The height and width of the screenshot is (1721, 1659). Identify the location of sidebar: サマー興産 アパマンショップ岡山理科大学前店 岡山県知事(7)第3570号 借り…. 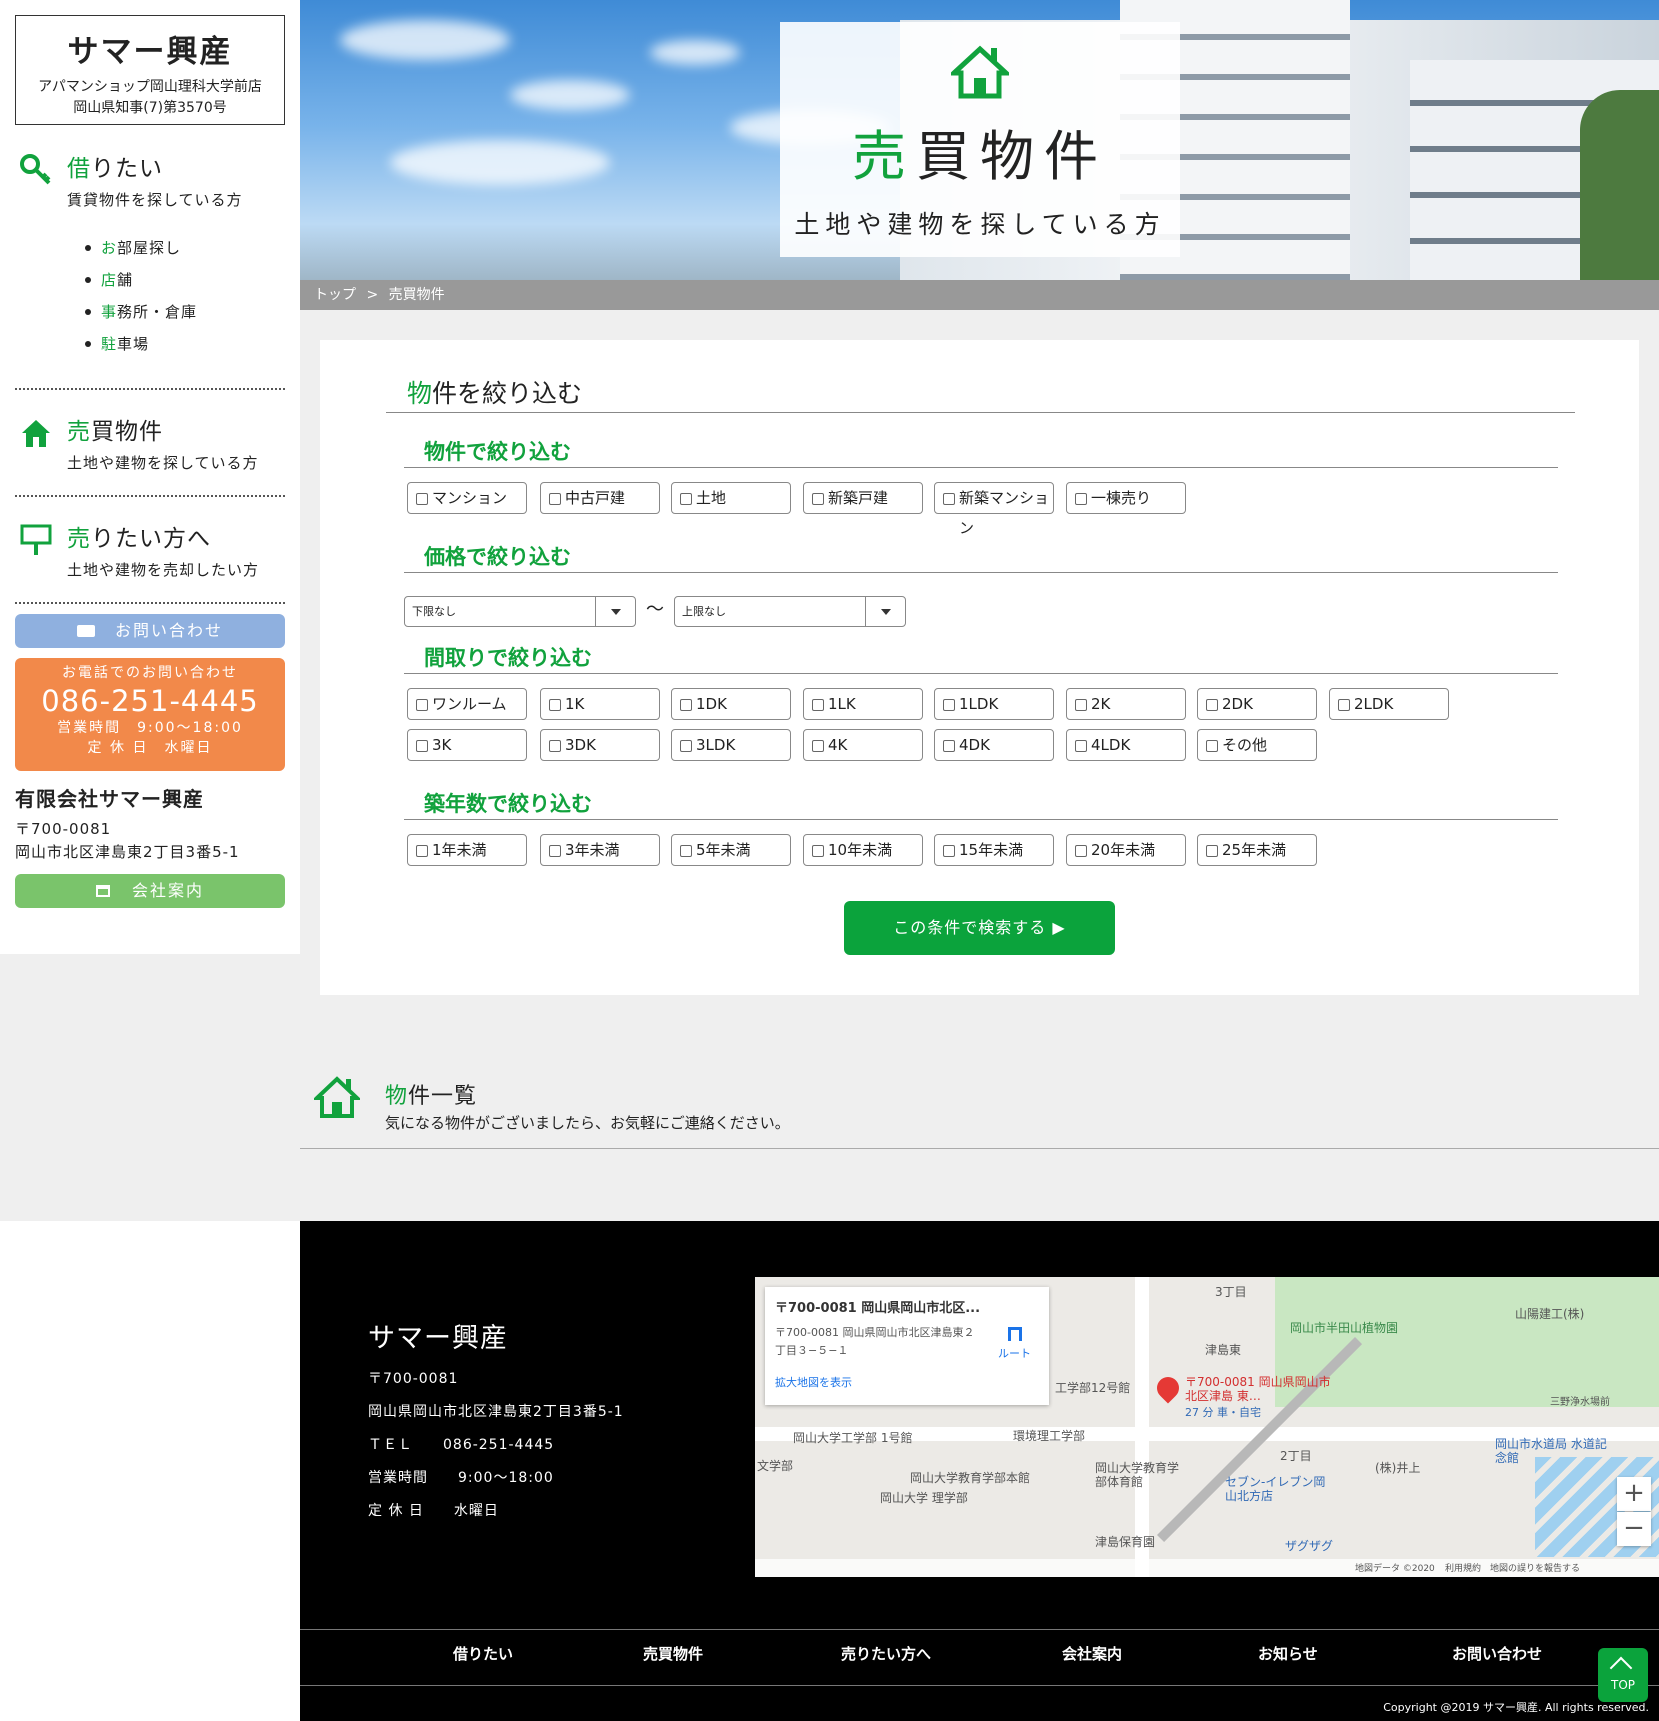
(150, 477).